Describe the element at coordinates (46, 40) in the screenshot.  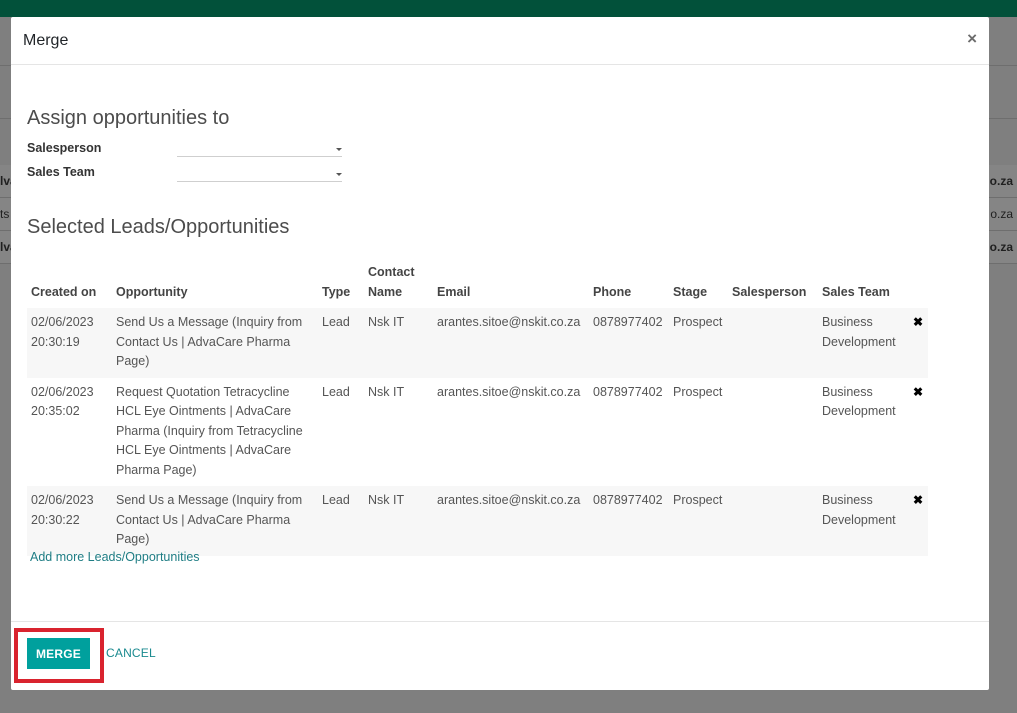
I see `dialog-title: Merge` at that location.